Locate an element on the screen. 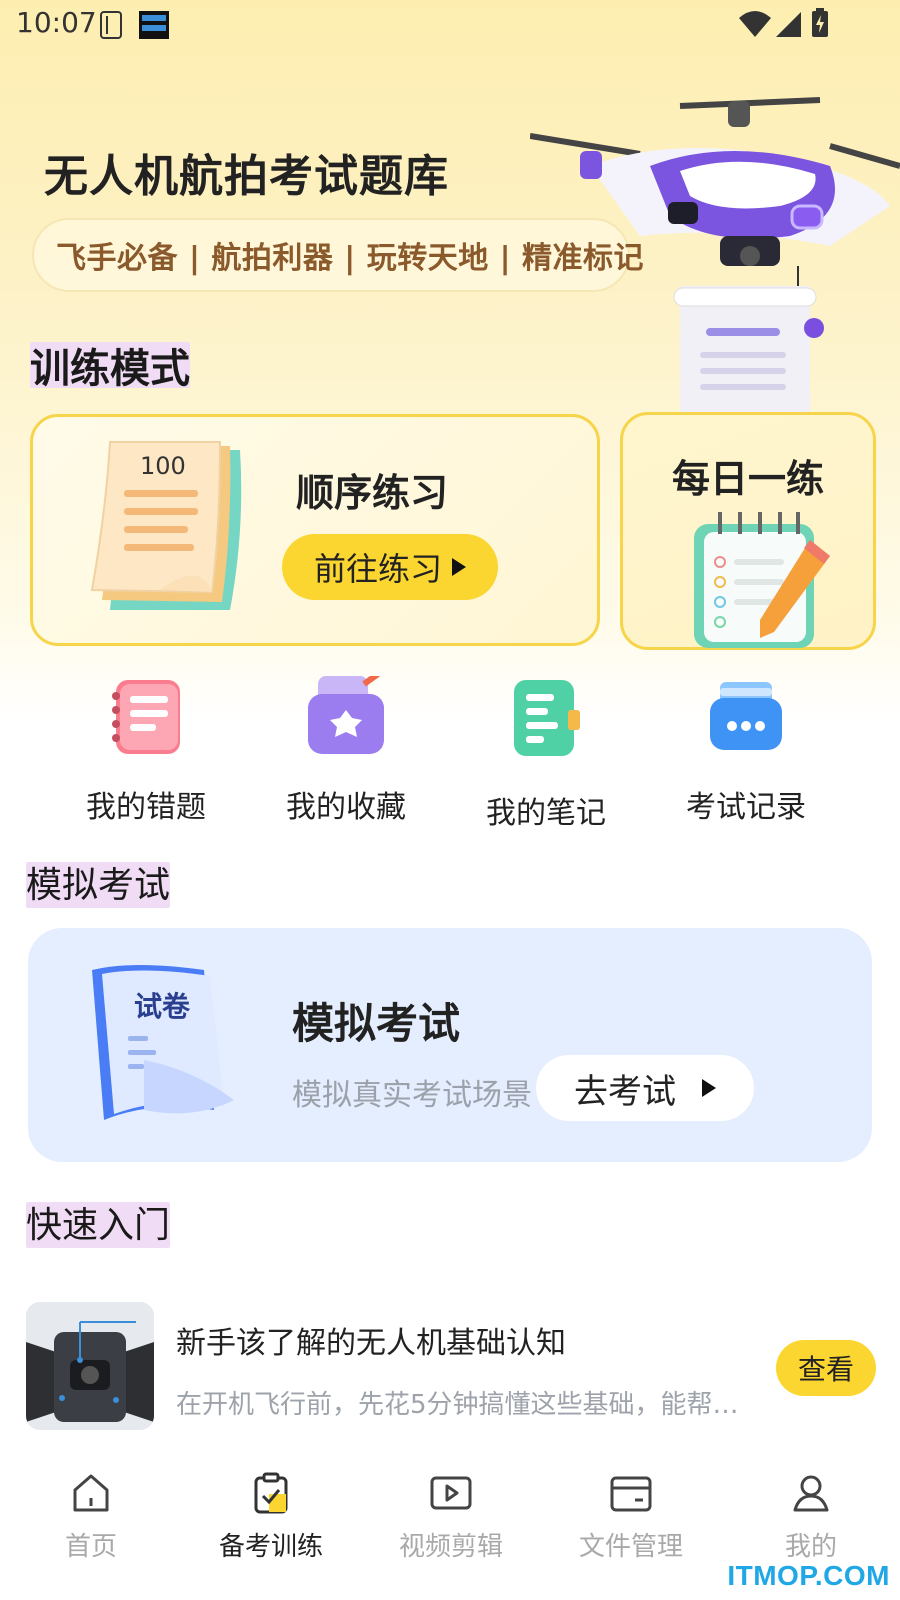 This screenshot has height=1600, width=900. clipboard-check-icon is located at coordinates (271, 1493).